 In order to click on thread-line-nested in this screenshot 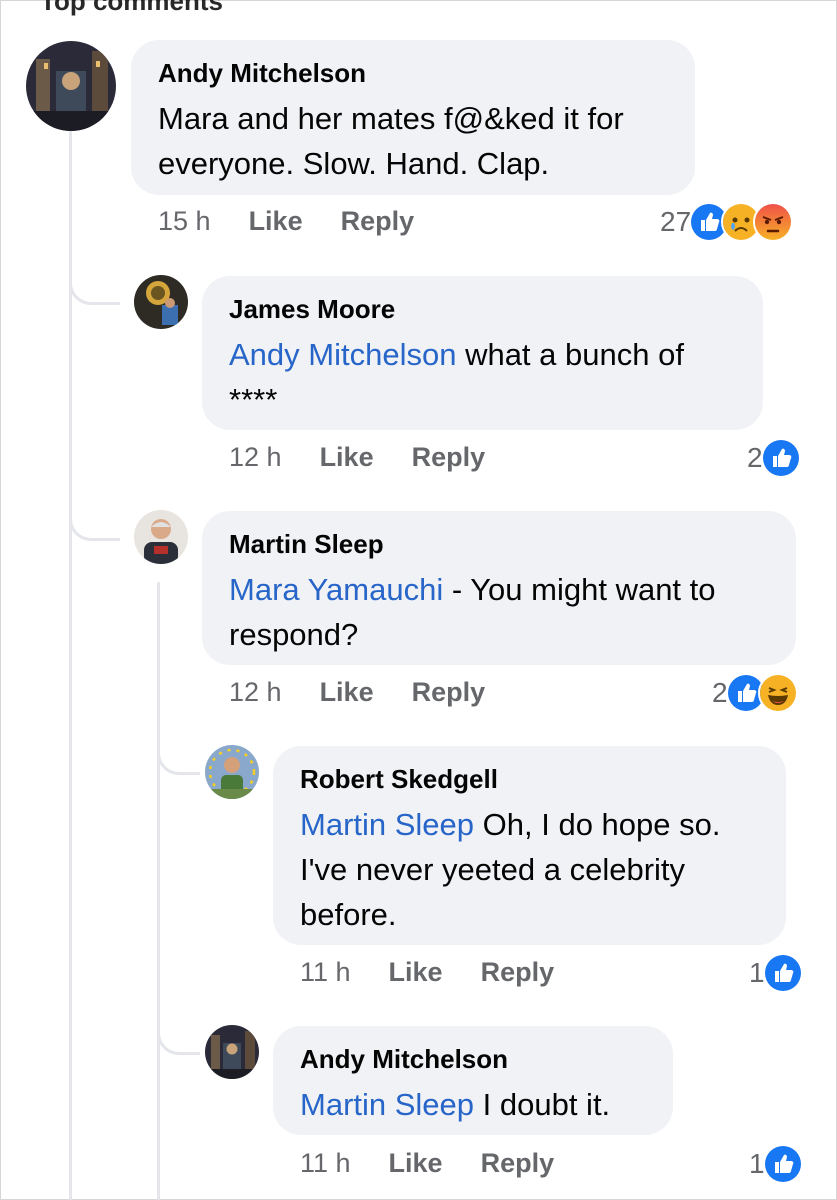, I will do `click(158, 891)`.